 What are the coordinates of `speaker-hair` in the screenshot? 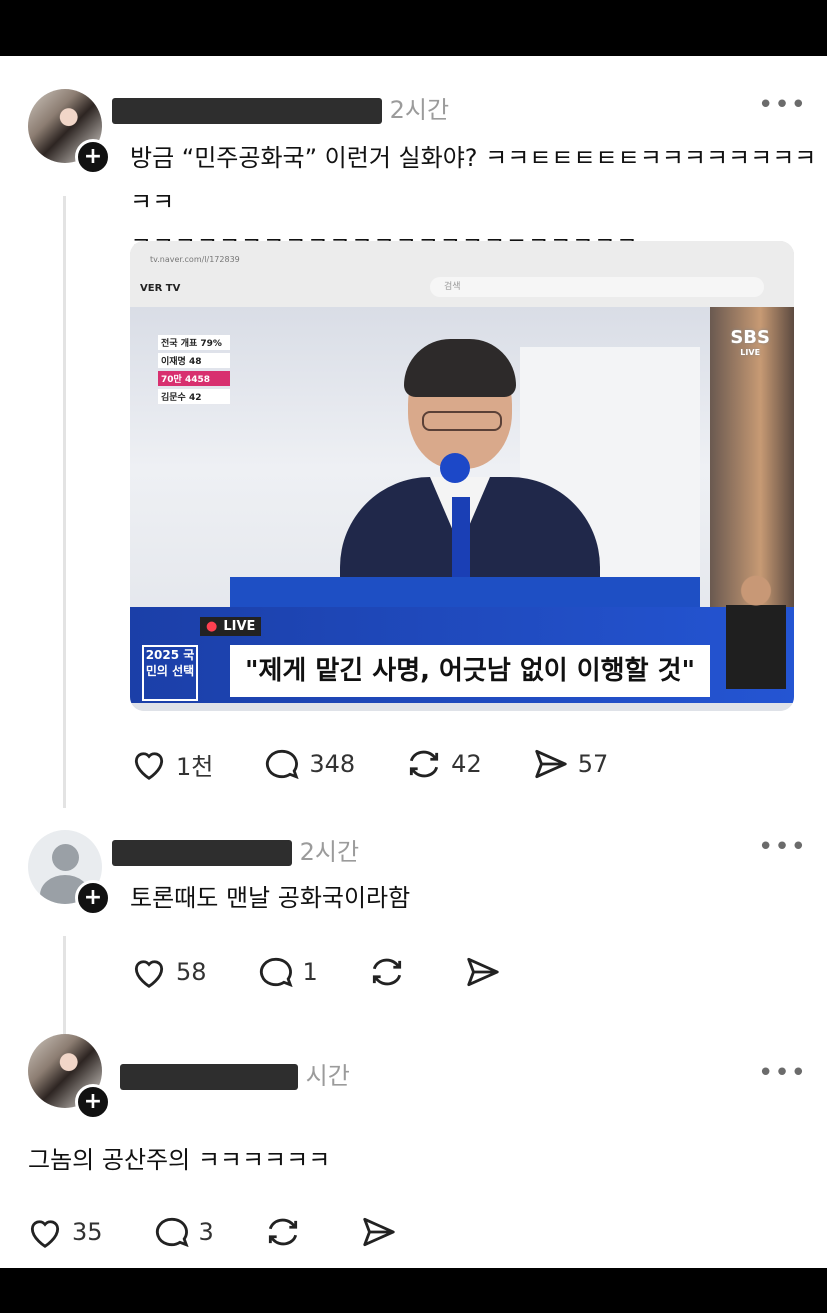 It's located at (460, 368).